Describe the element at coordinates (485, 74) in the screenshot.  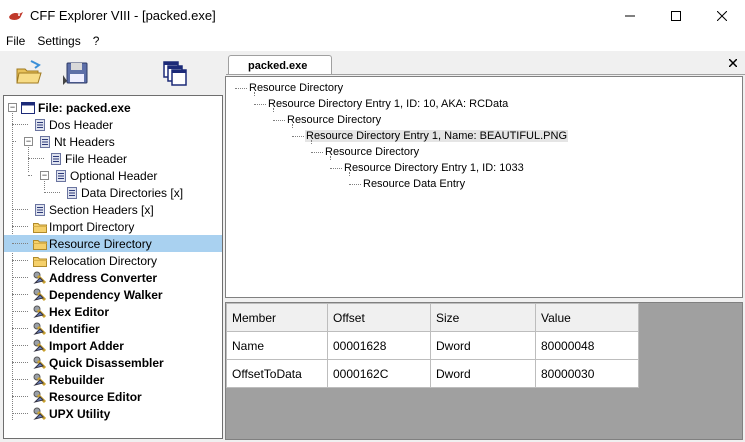
I see `tab-divider` at that location.